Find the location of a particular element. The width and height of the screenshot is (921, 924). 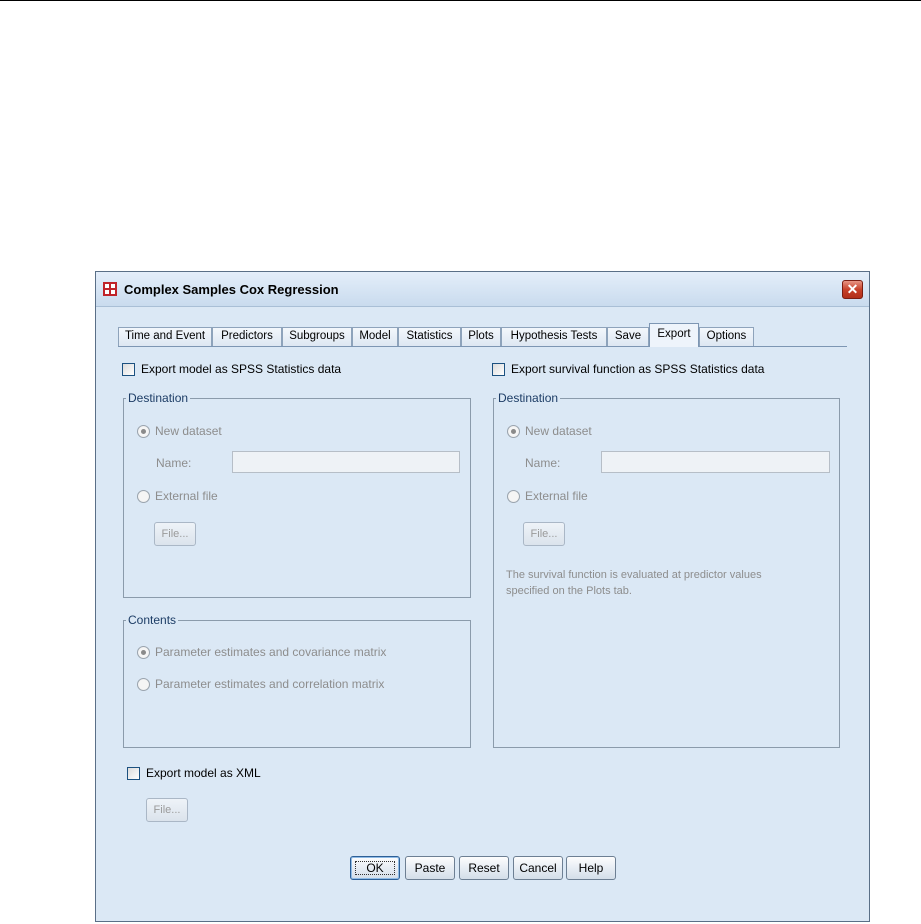

survival-note-line2: specified on the Plots tab. is located at coordinates (569, 591).